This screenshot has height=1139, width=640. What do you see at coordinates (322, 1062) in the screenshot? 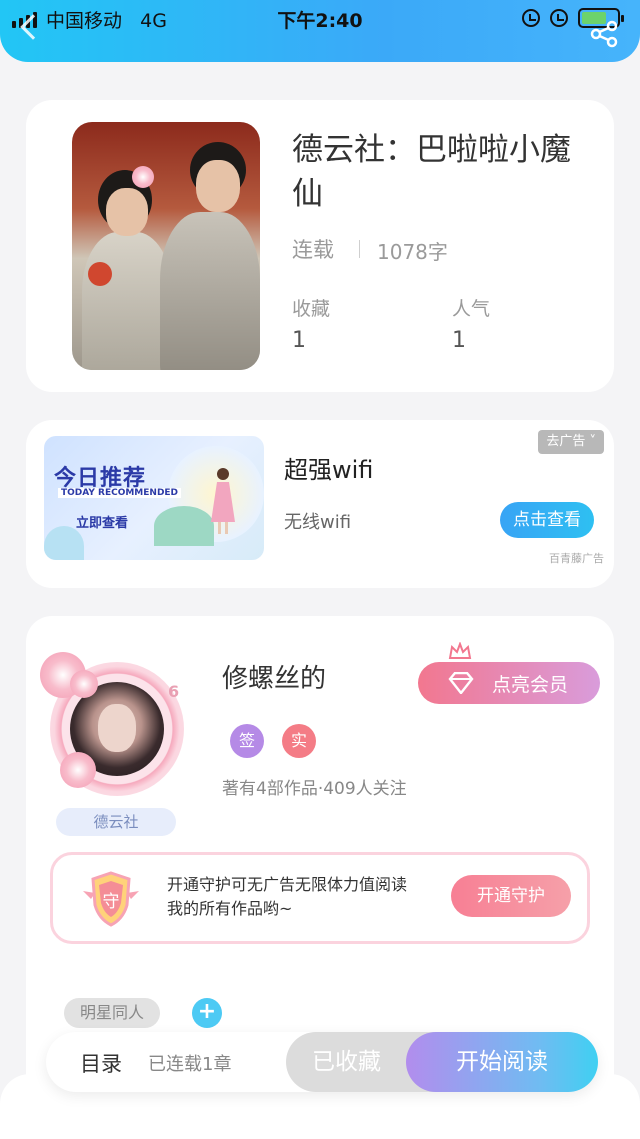
I see `bottom-action-bar: 目录 已连载1章 已收藏 开始阅读` at bounding box center [322, 1062].